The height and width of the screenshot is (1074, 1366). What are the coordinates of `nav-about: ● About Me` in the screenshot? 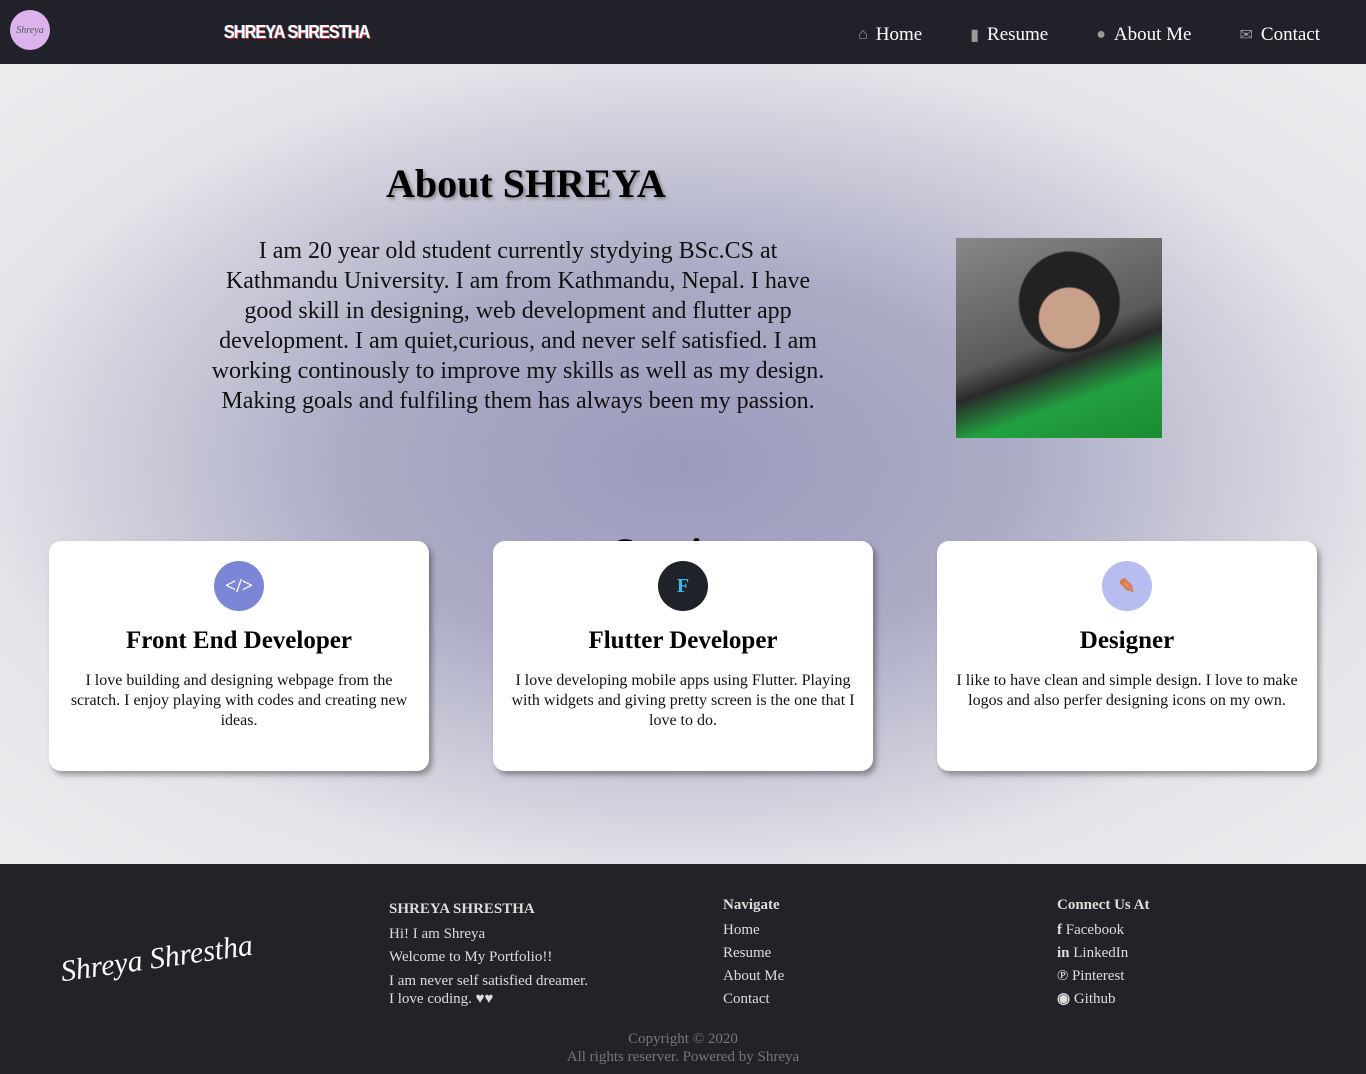 It's located at (1143, 35).